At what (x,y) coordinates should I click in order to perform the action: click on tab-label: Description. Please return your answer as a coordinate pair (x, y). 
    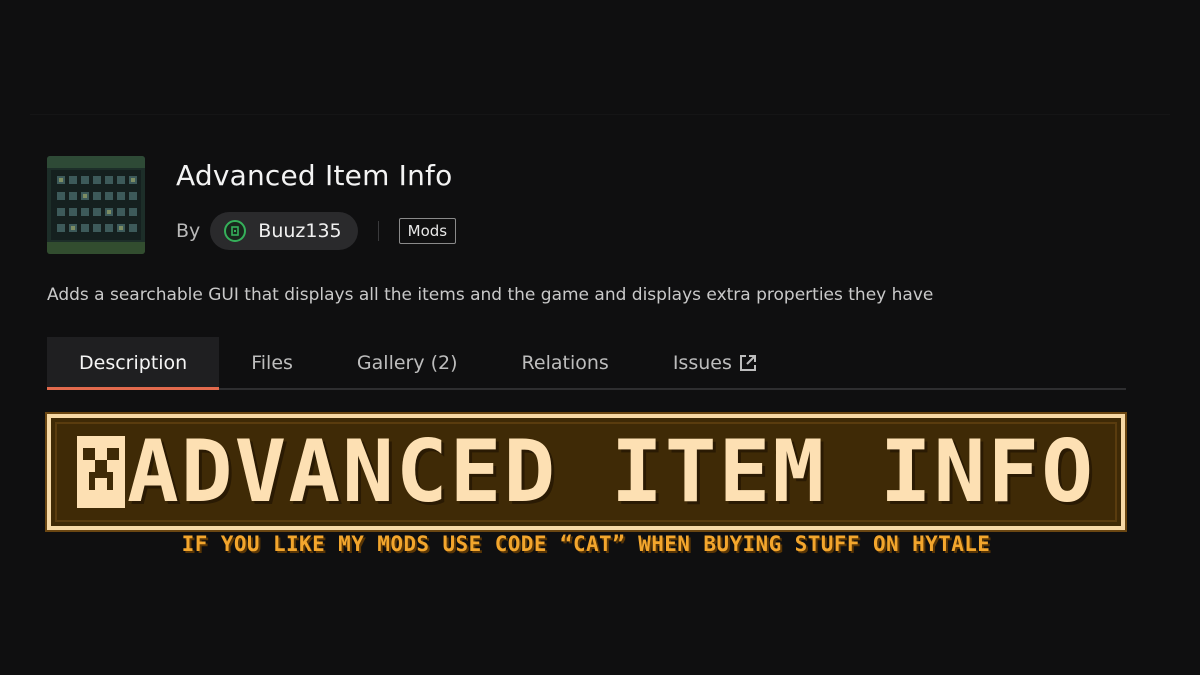
    Looking at the image, I should click on (133, 362).